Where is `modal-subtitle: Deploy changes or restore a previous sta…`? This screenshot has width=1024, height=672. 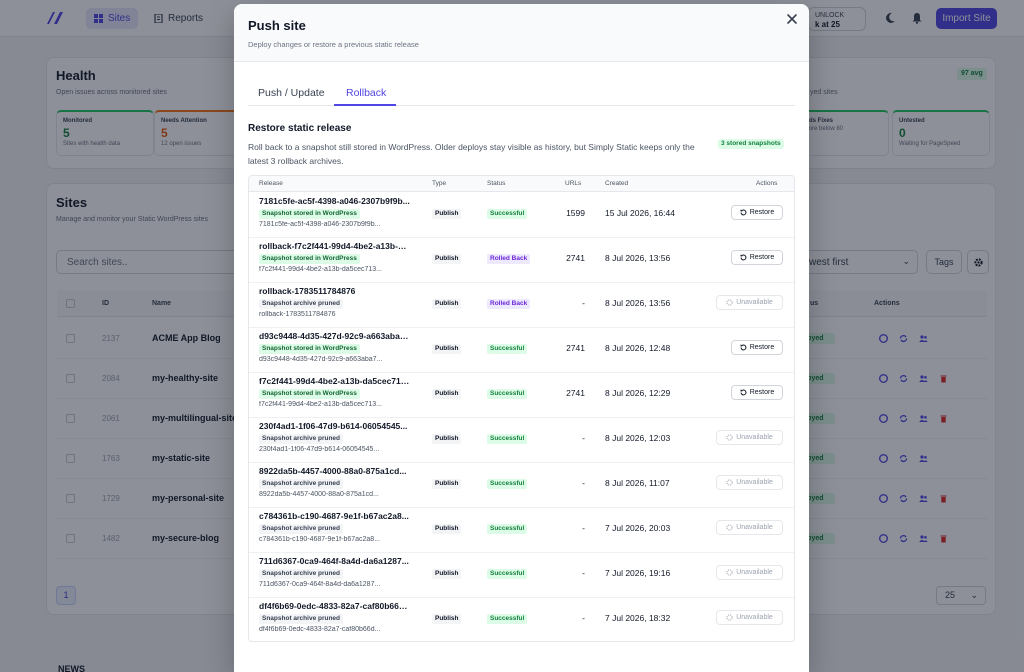
modal-subtitle: Deploy changes or restore a previous sta… is located at coordinates (333, 44).